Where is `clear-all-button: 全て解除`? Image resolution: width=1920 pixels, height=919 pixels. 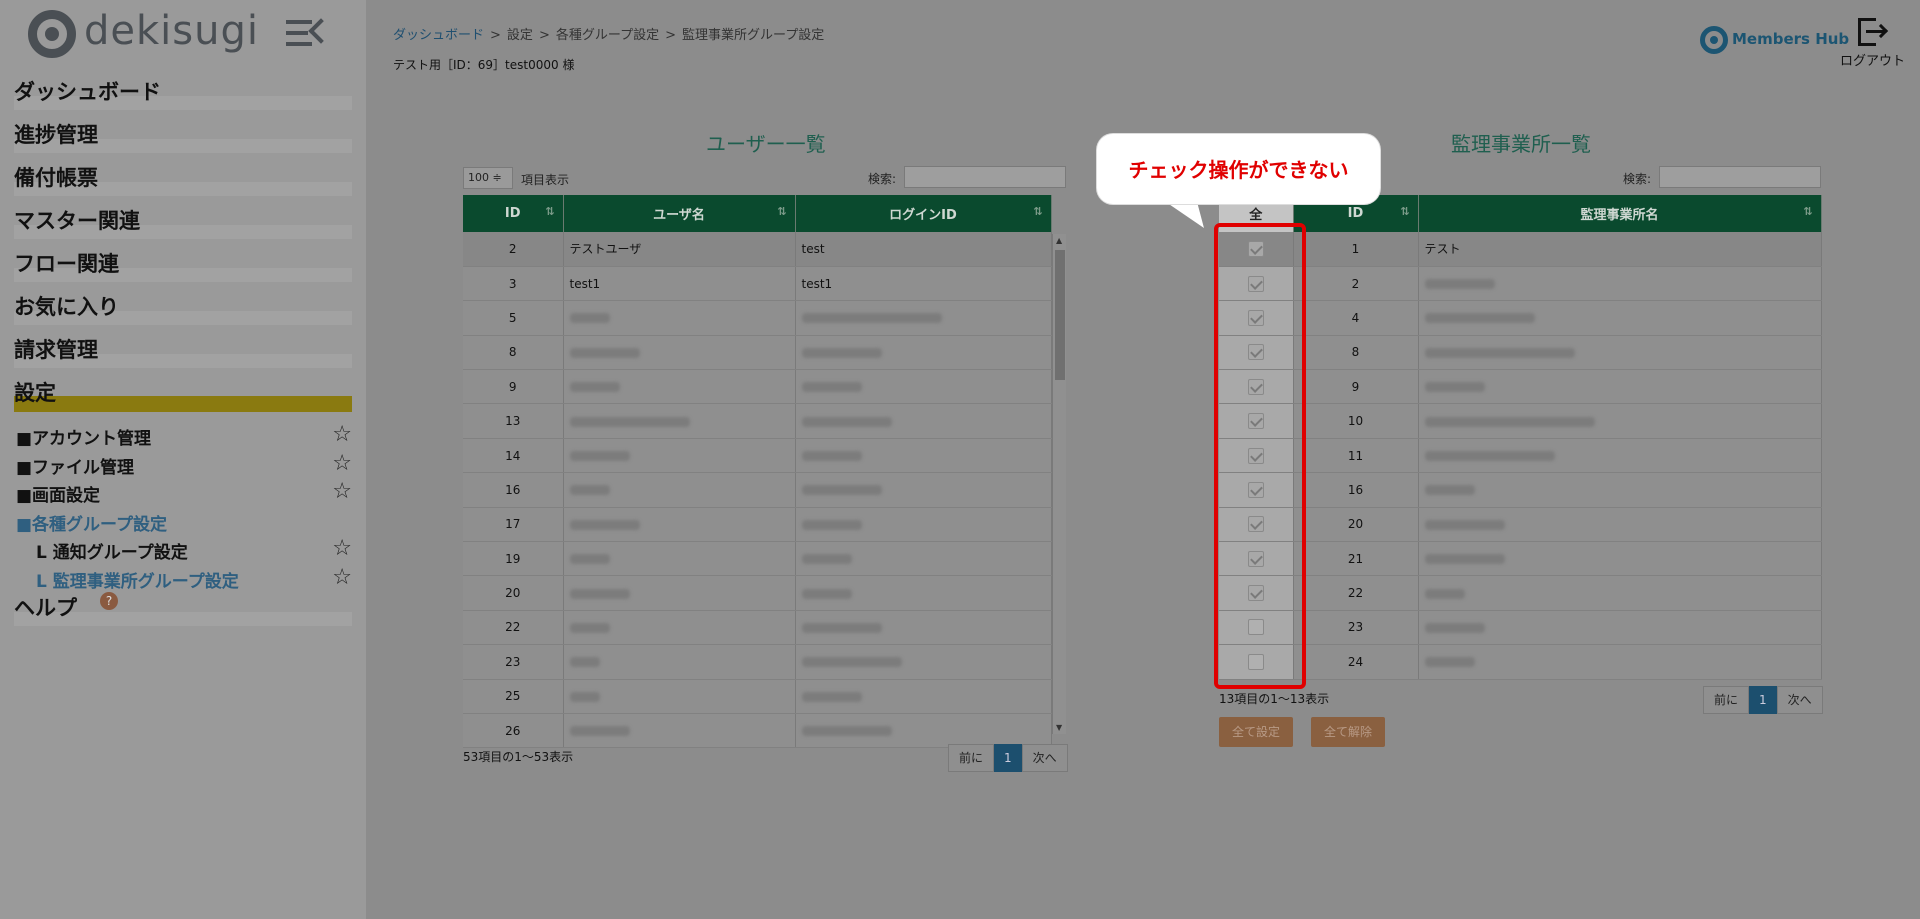
clear-all-button: 全て解除 is located at coordinates (1348, 732).